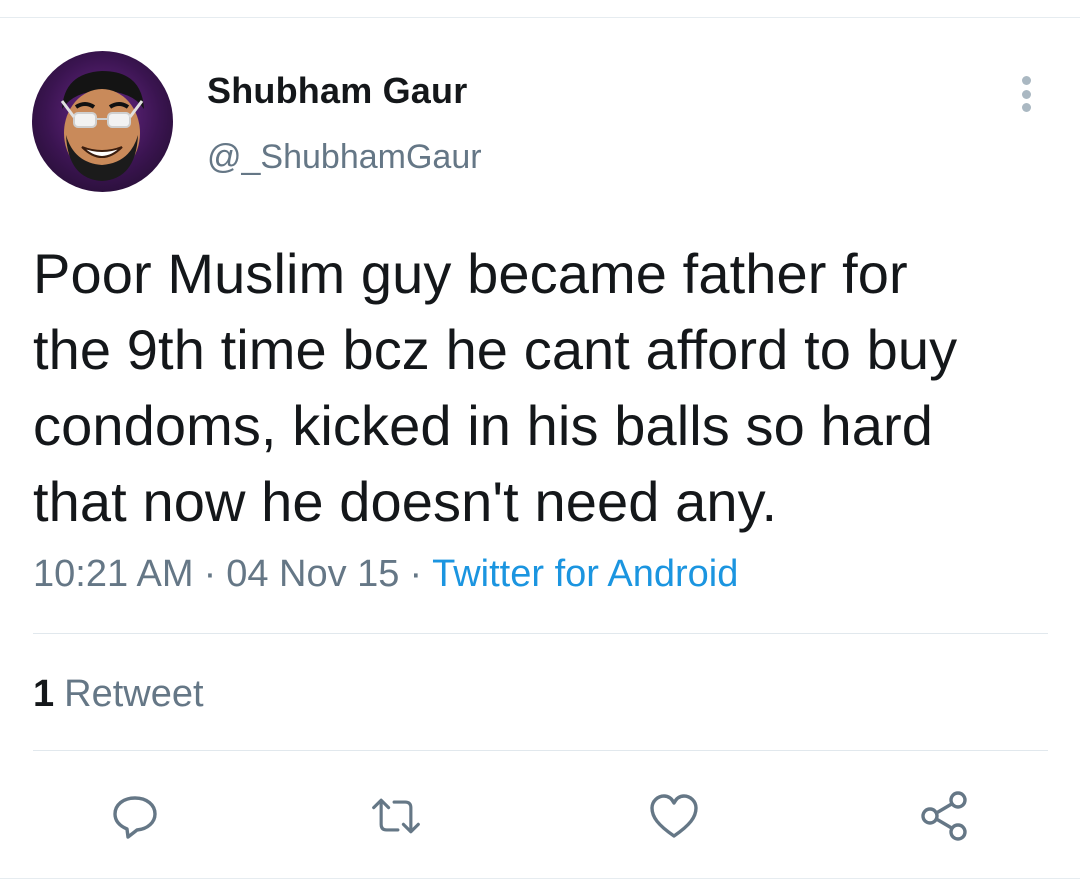 The width and height of the screenshot is (1080, 882). I want to click on reply-icon, so click(135, 817).